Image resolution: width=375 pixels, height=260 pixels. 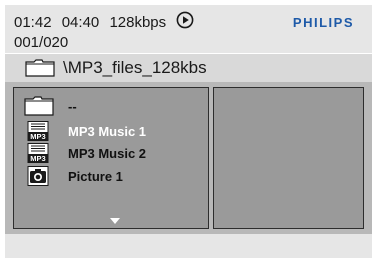 I want to click on current-path-bar: \MP3_files_128kbs, so click(x=188, y=68).